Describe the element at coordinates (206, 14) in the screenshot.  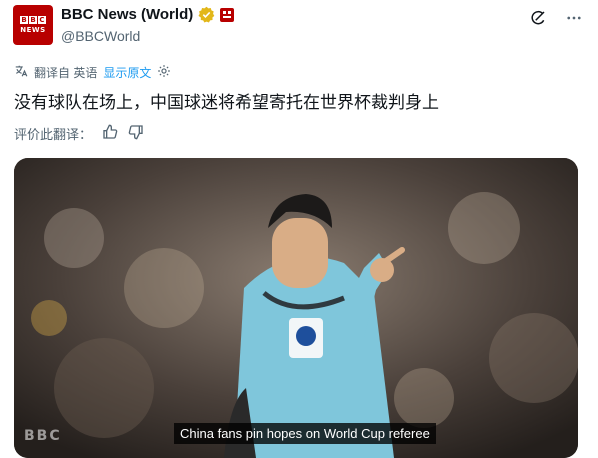
I see `verified-badge-icon` at that location.